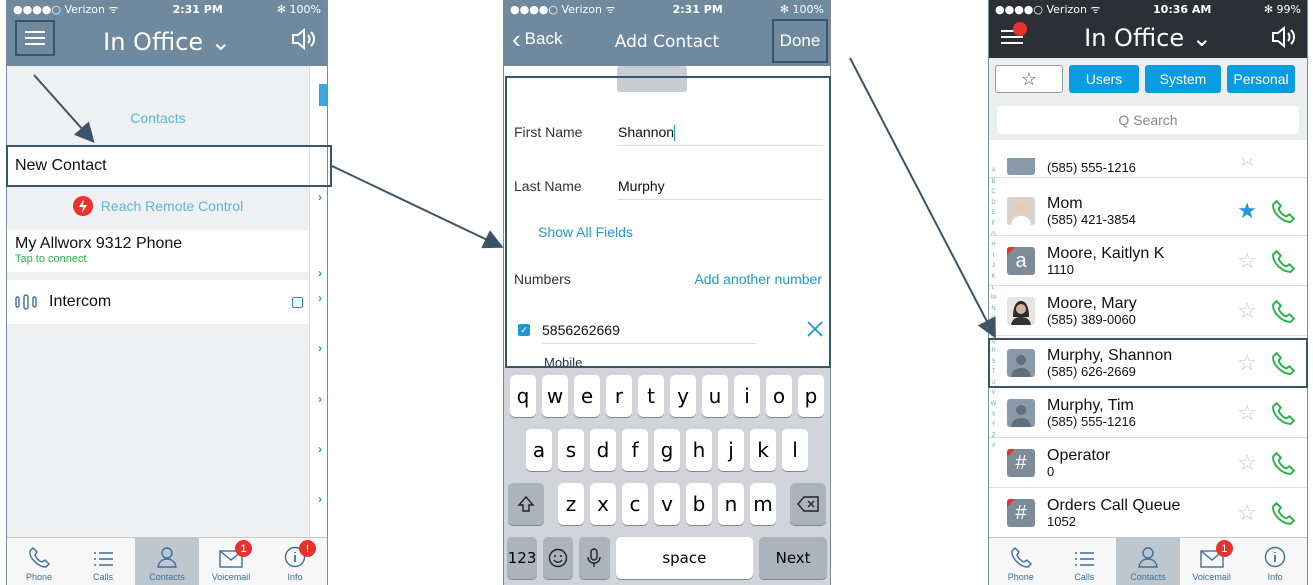 The height and width of the screenshot is (585, 1313). What do you see at coordinates (731, 450) in the screenshot?
I see `key: j` at bounding box center [731, 450].